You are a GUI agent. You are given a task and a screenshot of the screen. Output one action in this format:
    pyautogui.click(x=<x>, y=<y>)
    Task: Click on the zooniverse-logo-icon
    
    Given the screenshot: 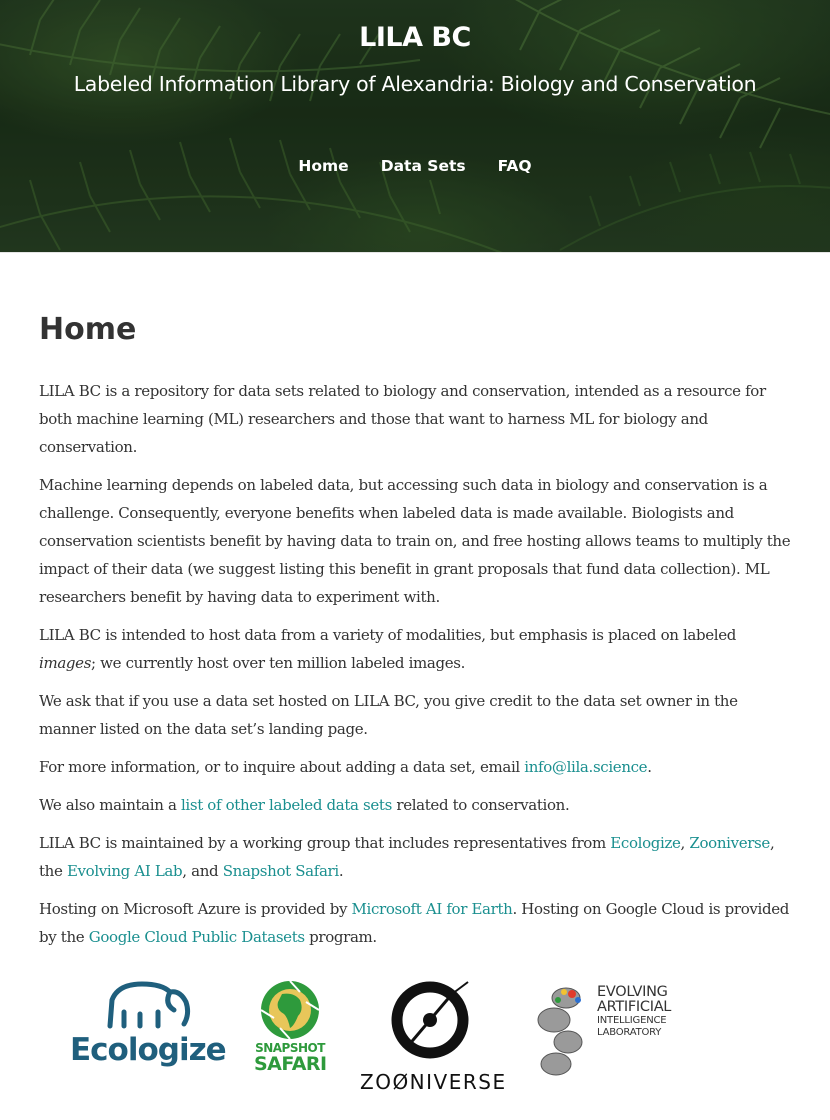 What is the action you would take?
    pyautogui.click(x=431, y=1021)
    